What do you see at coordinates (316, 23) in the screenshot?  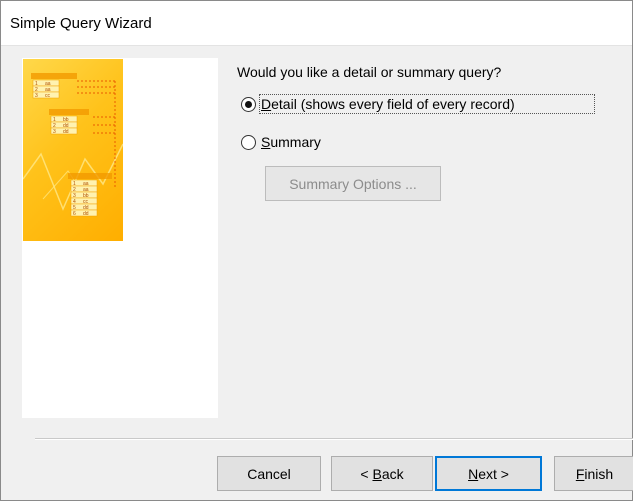 I see `title-bar: Simple Query Wizard` at bounding box center [316, 23].